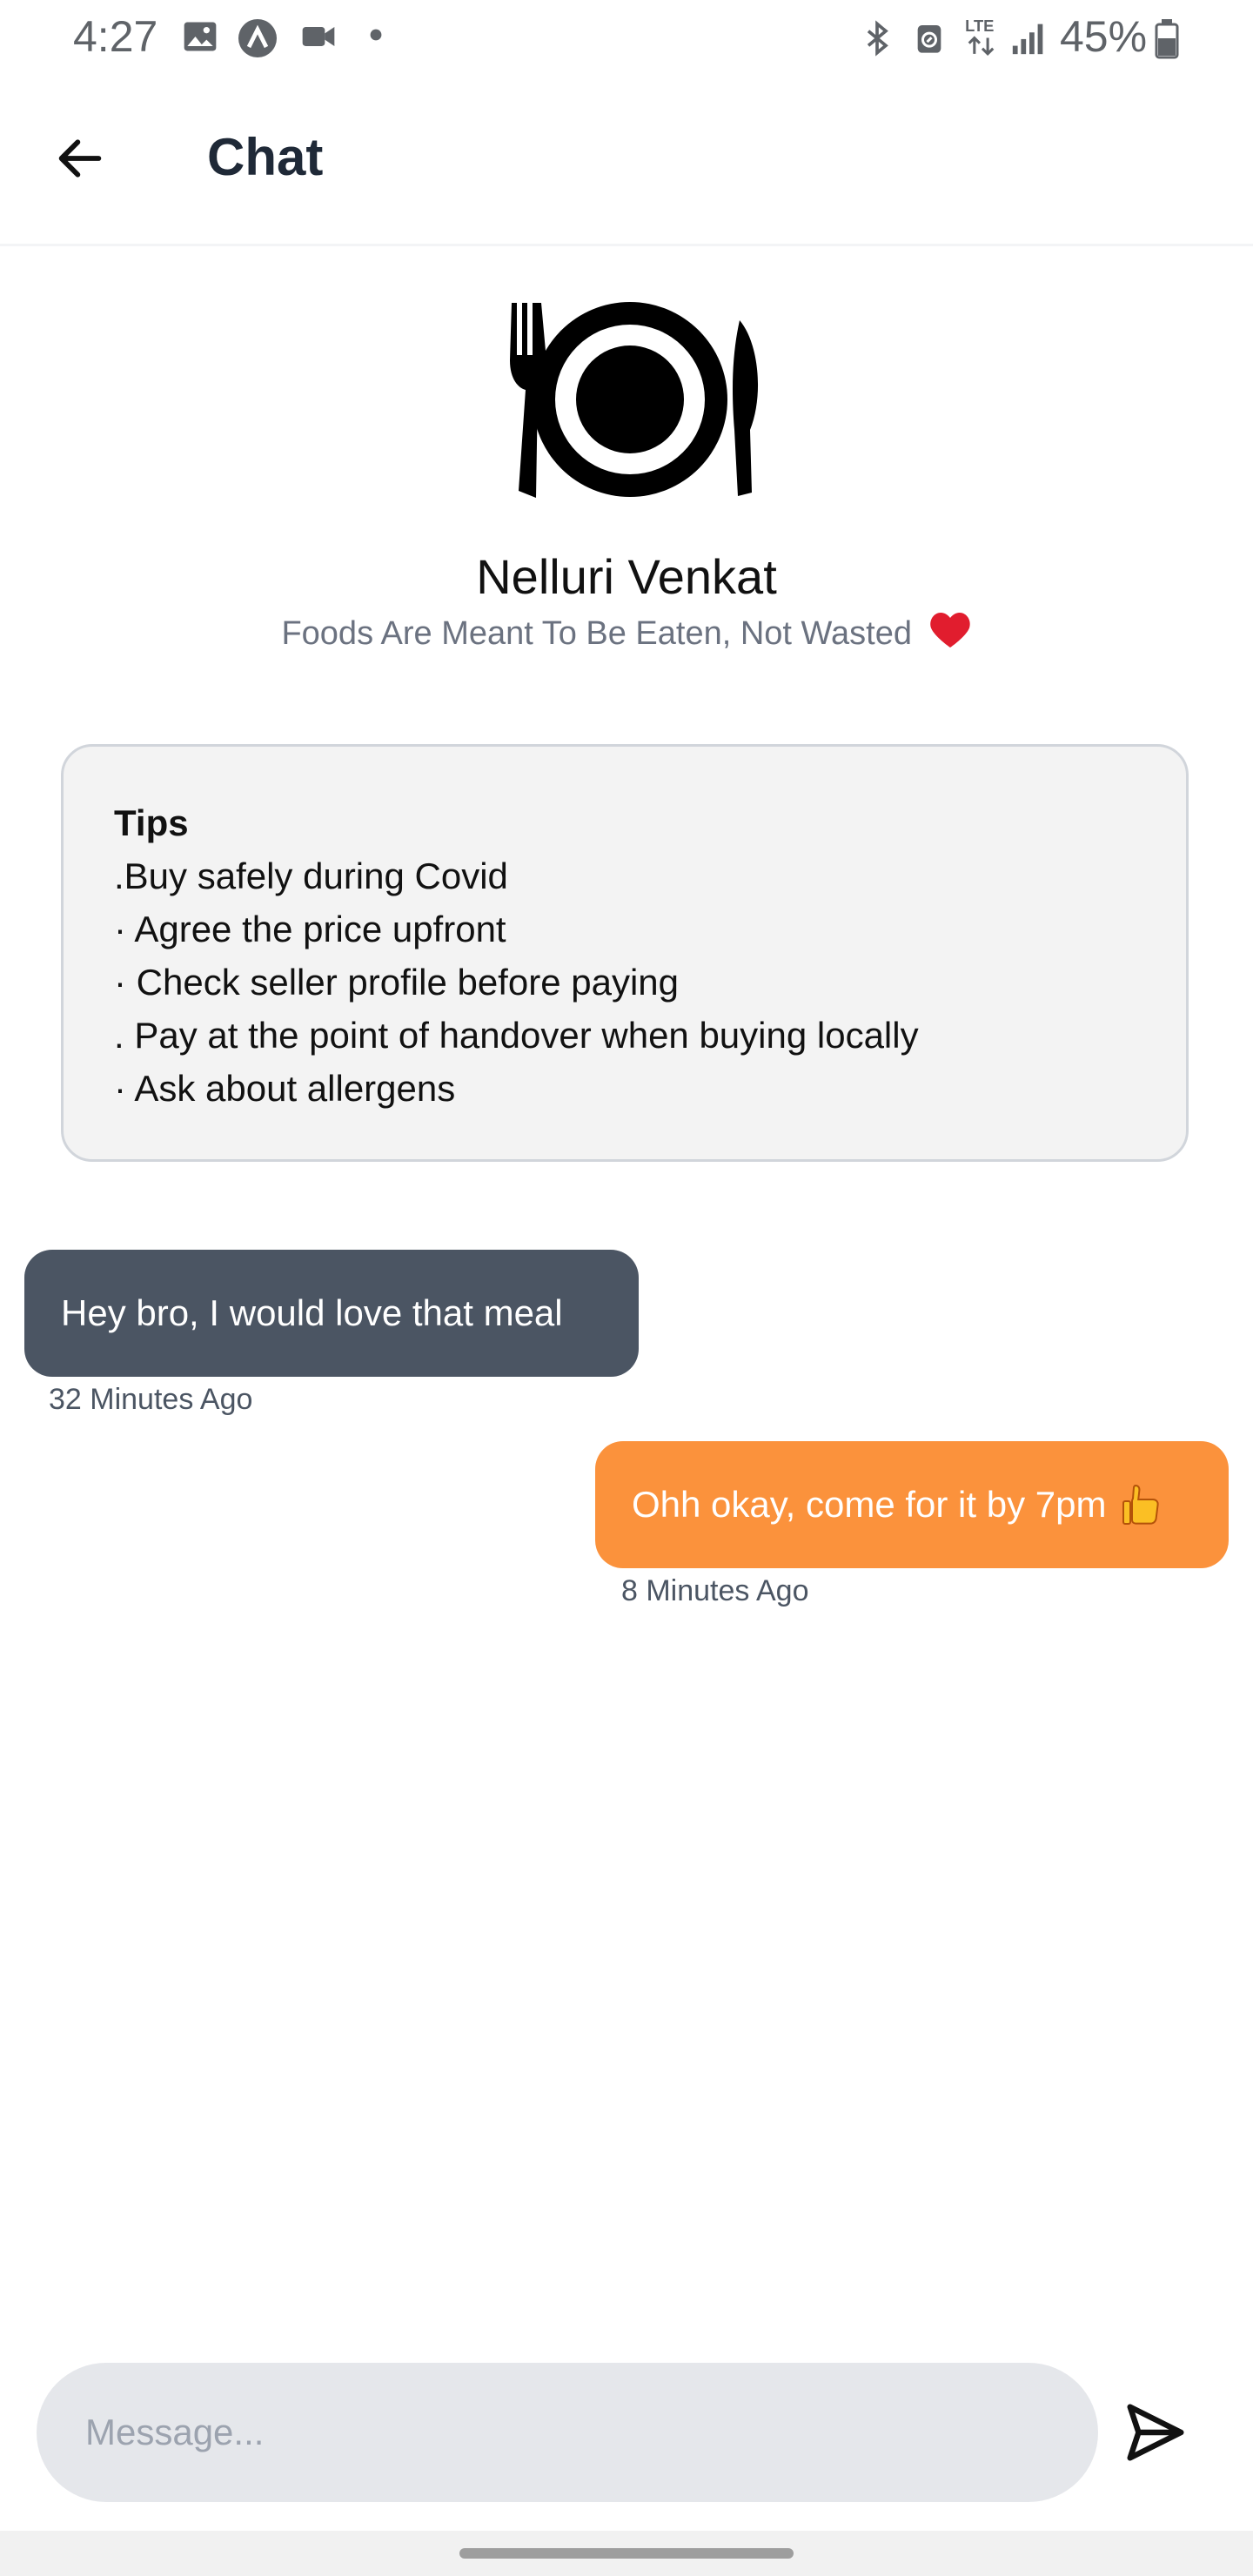 Image resolution: width=1253 pixels, height=2576 pixels. What do you see at coordinates (715, 1590) in the screenshot?
I see `message-timestamp: 8 Minutes Ago` at bounding box center [715, 1590].